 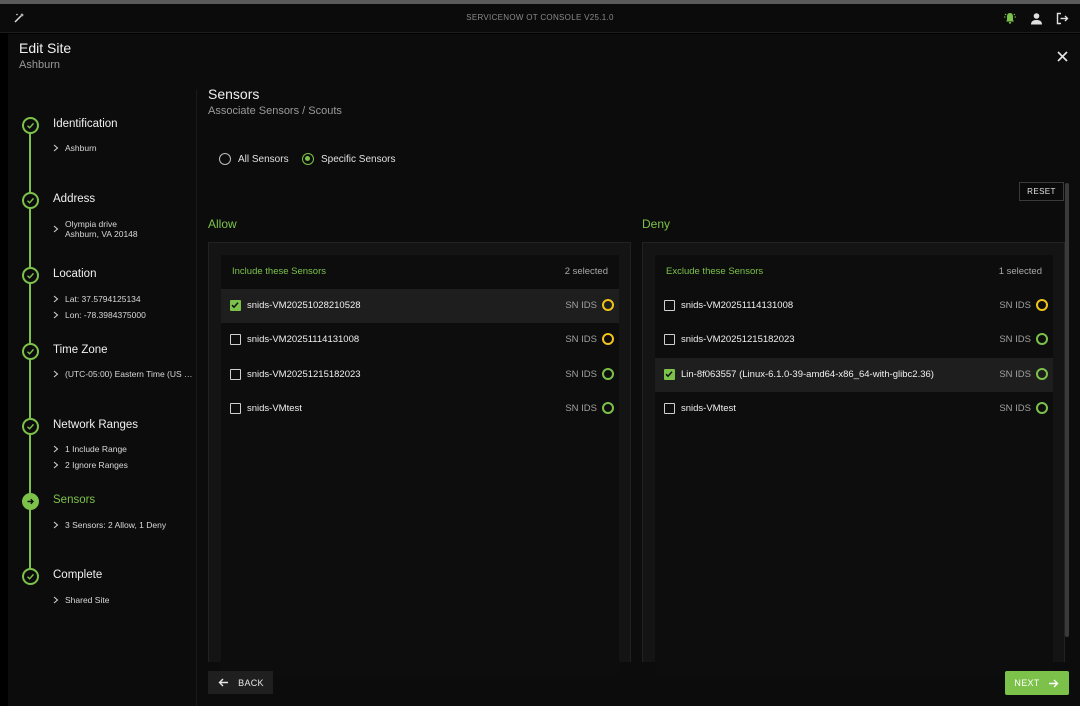 I want to click on step-title: Identification, so click(x=85, y=124).